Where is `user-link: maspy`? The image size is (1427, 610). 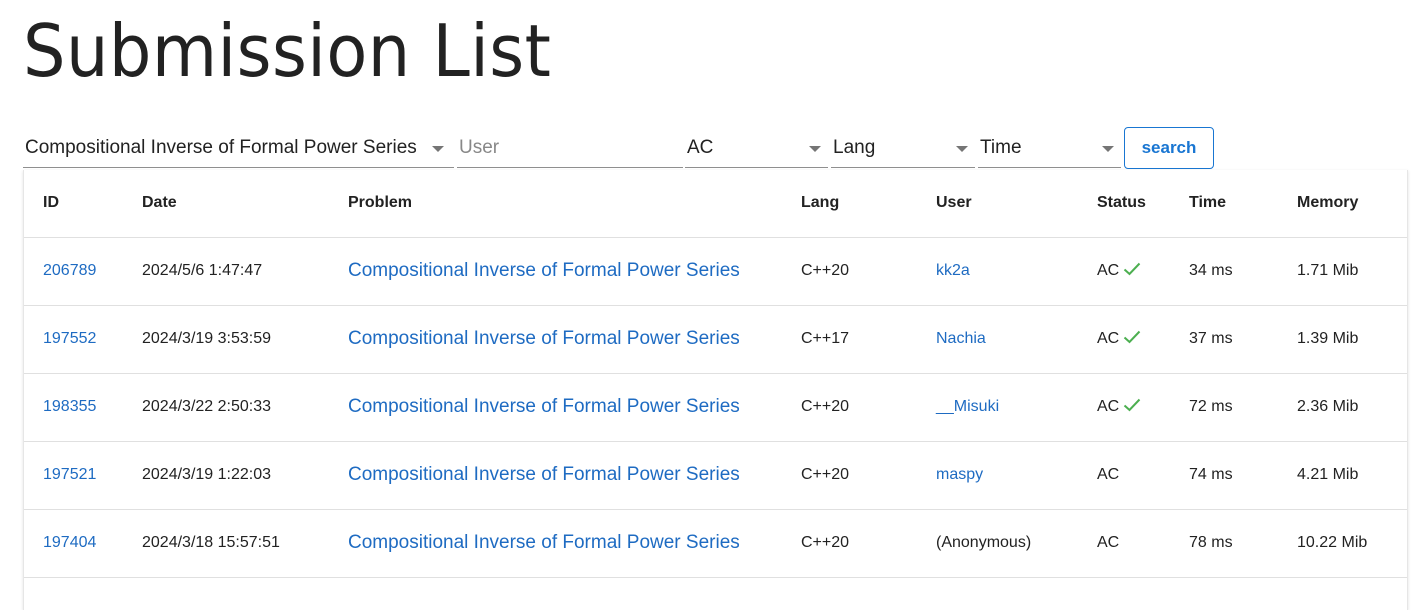 user-link: maspy is located at coordinates (959, 474).